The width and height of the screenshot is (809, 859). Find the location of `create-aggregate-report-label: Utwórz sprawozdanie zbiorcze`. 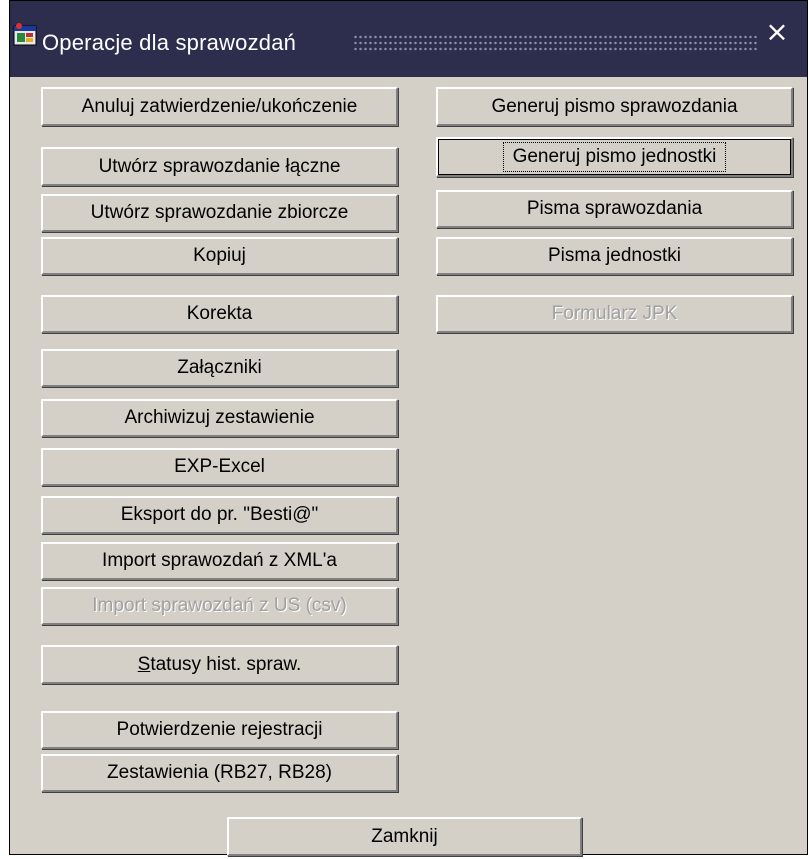

create-aggregate-report-label: Utwórz sprawozdanie zbiorcze is located at coordinates (219, 212).